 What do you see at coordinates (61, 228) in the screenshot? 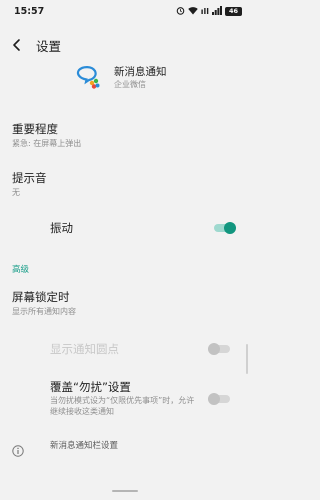
I see `vibration-title: 振动` at bounding box center [61, 228].